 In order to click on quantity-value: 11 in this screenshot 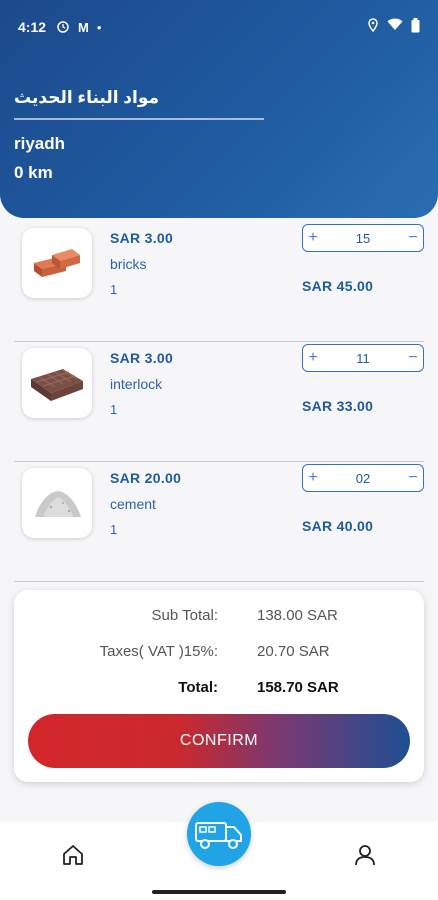, I will do `click(363, 358)`.